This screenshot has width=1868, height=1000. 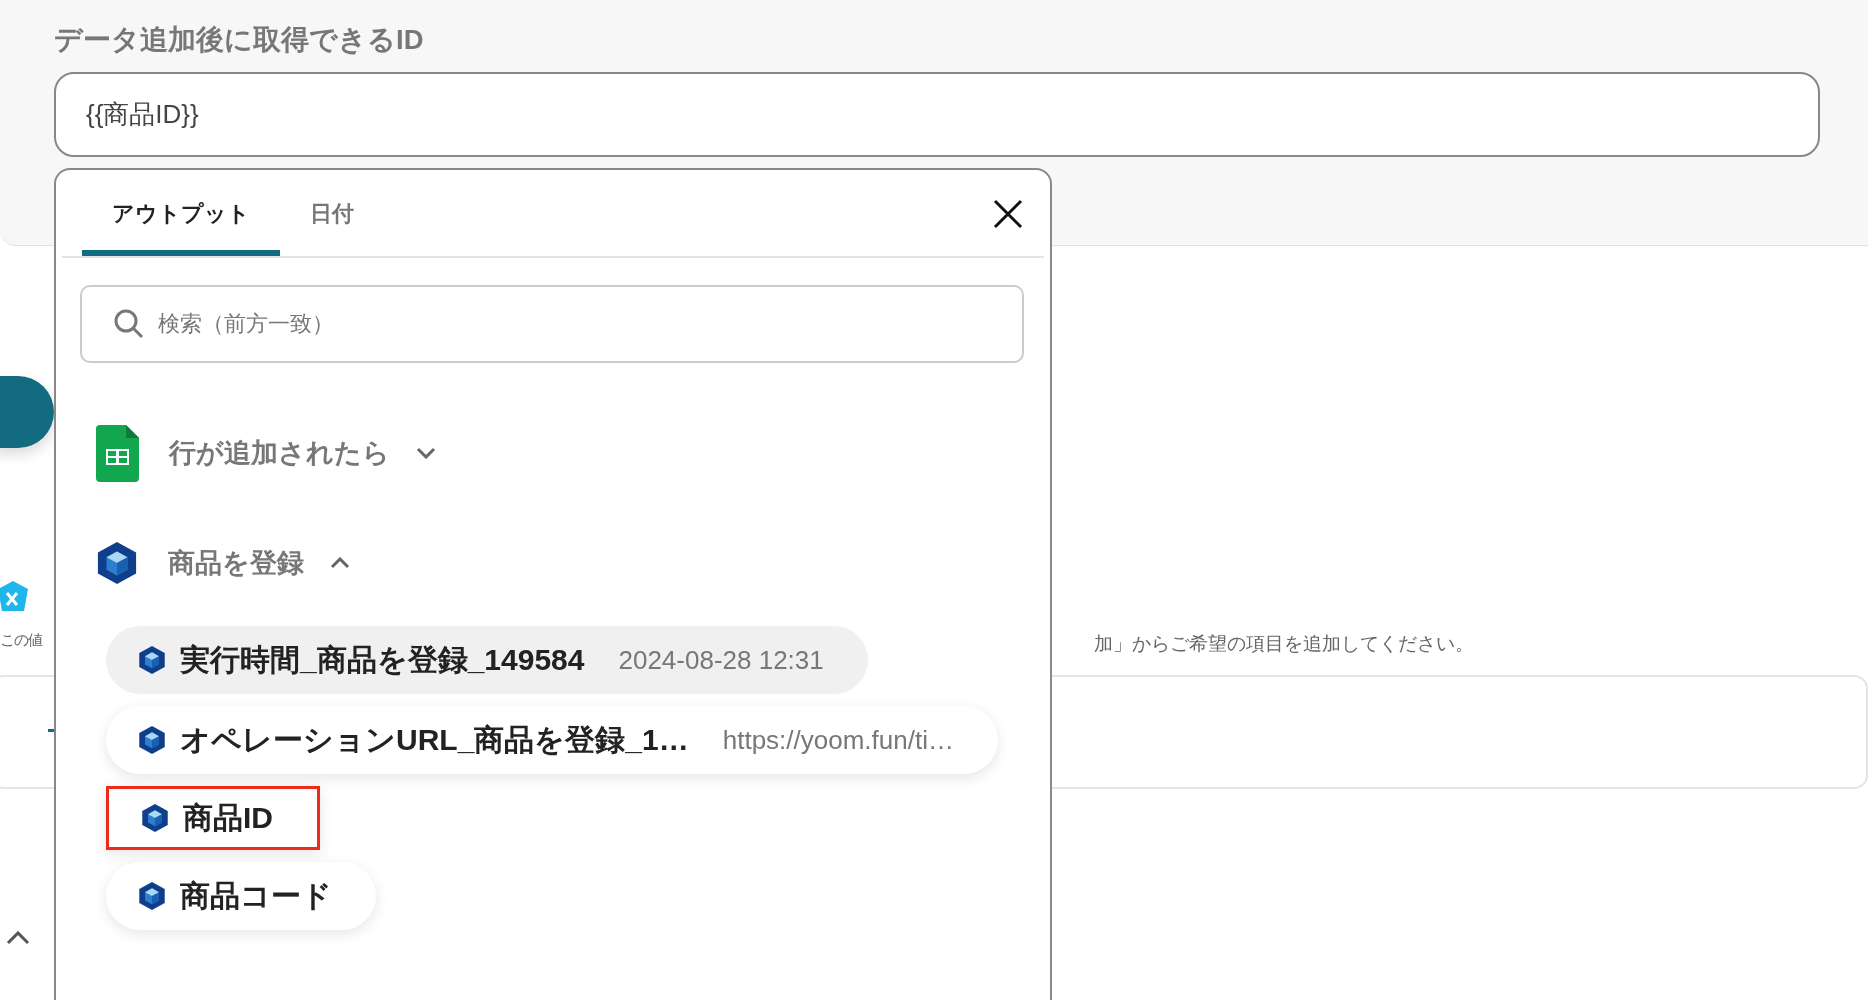 I want to click on close-button, so click(x=1008, y=214).